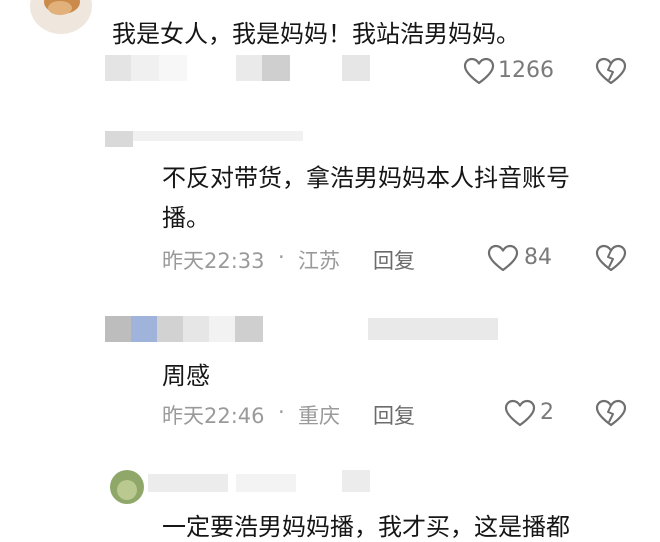 Image resolution: width=660 pixels, height=542 pixels. What do you see at coordinates (366, 527) in the screenshot?
I see `comment-text: 一定要浩男妈妈播，我才买，这是播都` at bounding box center [366, 527].